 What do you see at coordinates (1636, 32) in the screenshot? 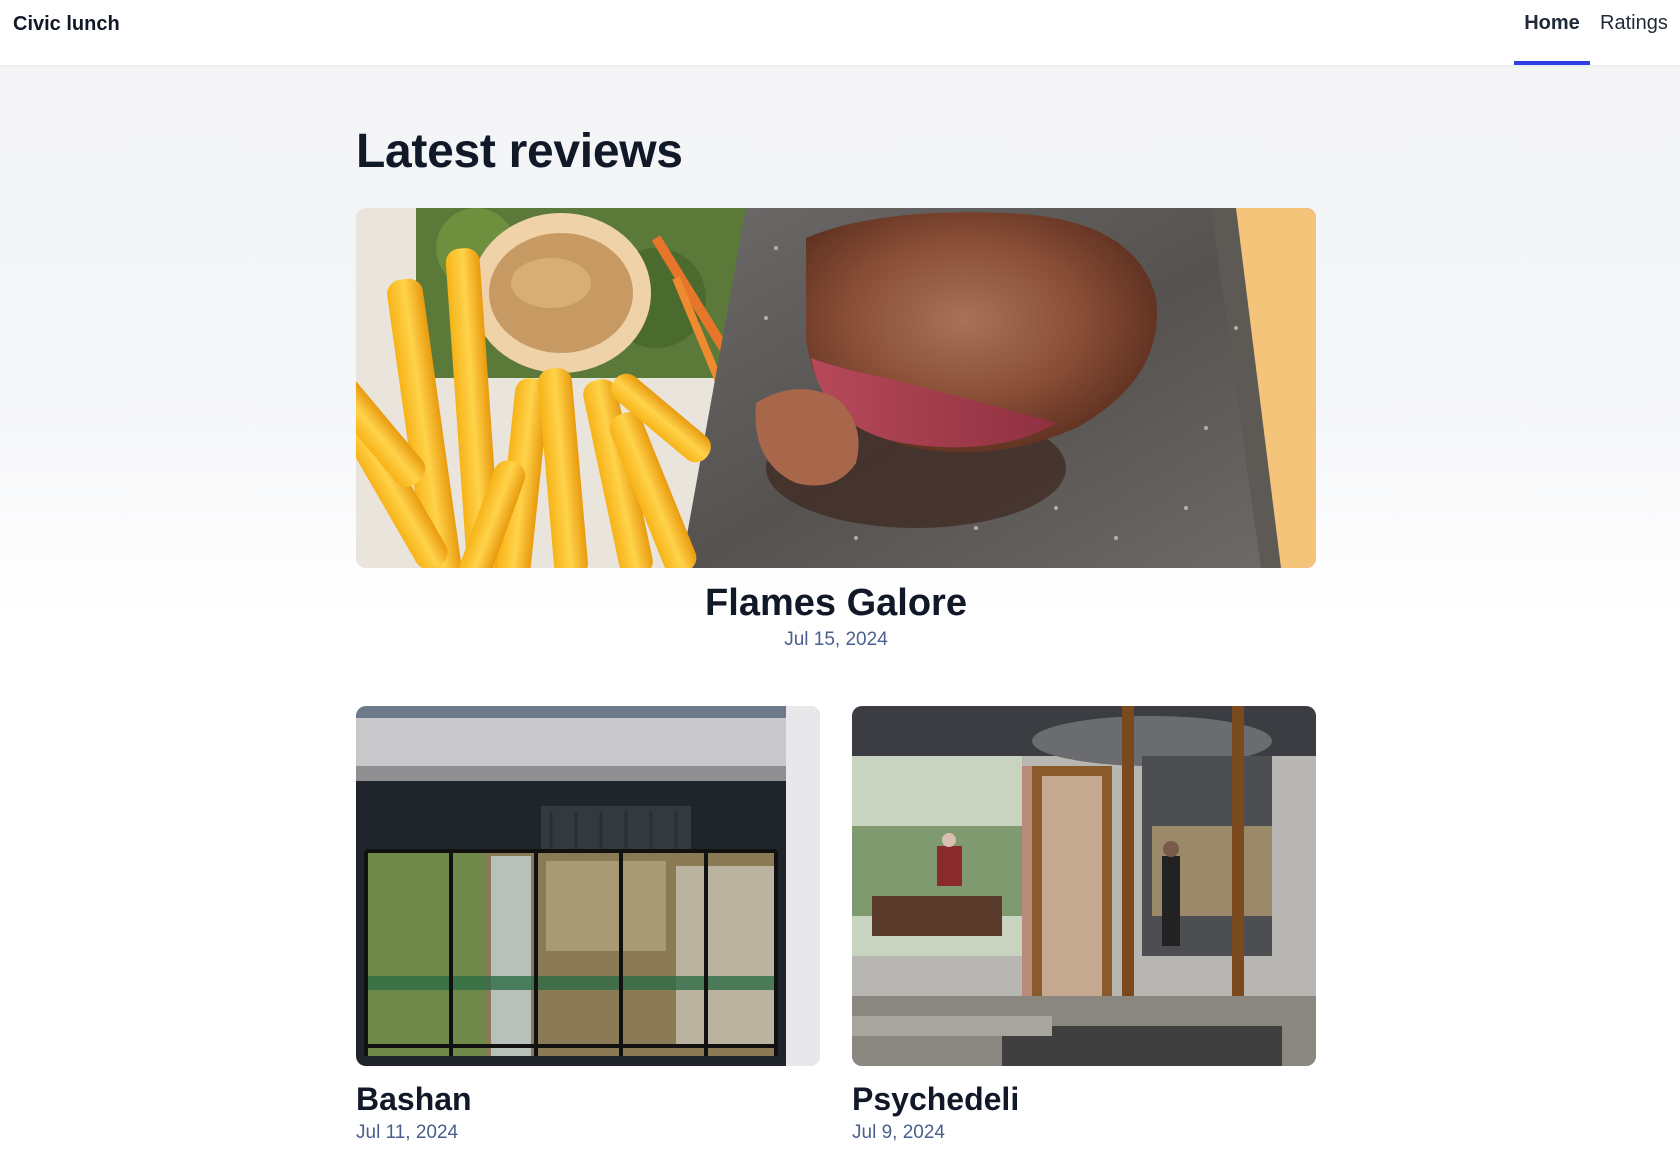
I see `nav-link-ratings: Ratings` at bounding box center [1636, 32].